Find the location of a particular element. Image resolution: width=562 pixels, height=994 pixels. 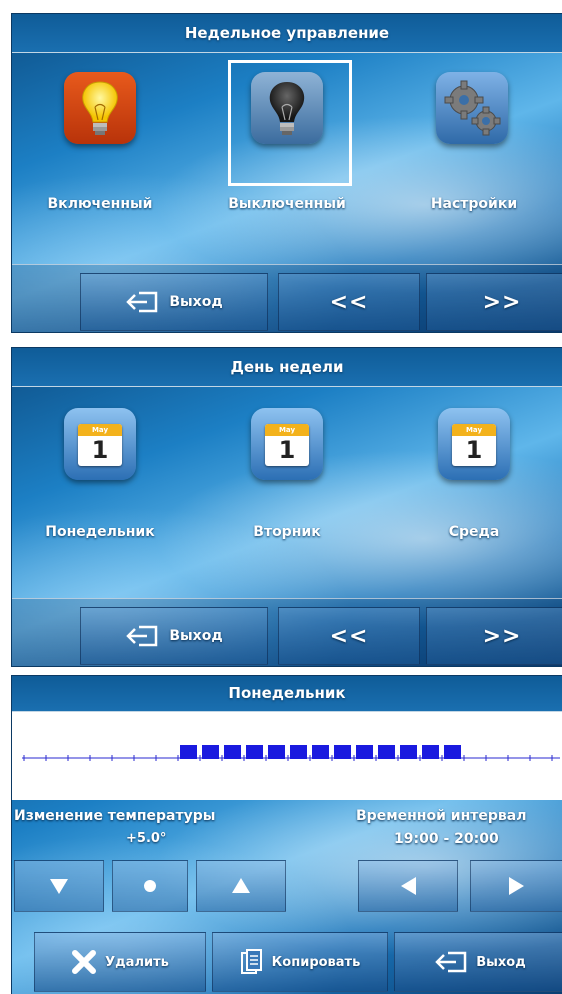

tile-wednesday: May 1 Среда is located at coordinates (474, 483).